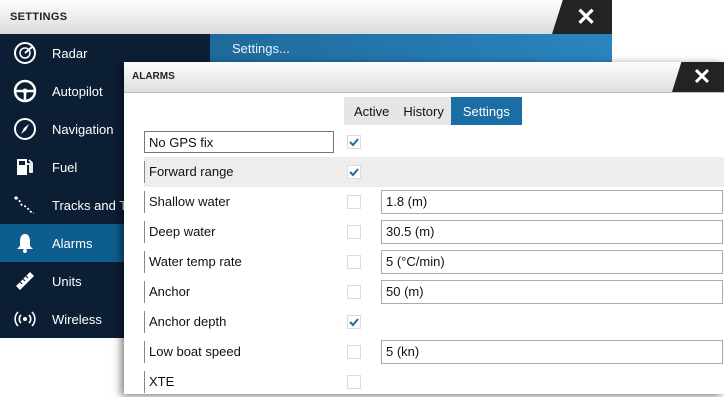 The image size is (724, 397). I want to click on tab-active: Active, so click(370, 111).